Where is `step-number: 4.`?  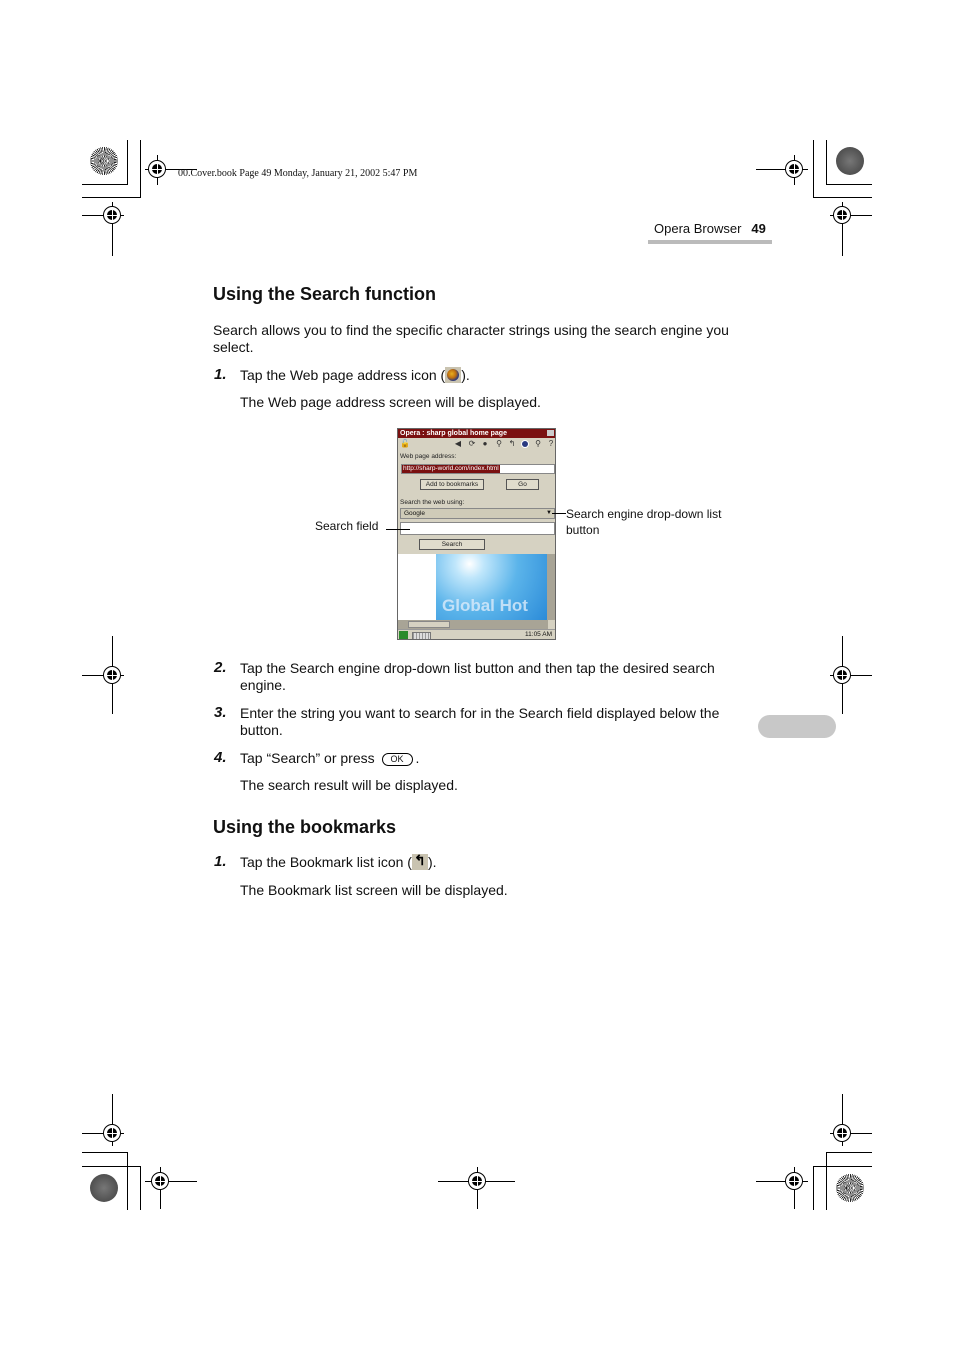 step-number: 4. is located at coordinates (220, 757).